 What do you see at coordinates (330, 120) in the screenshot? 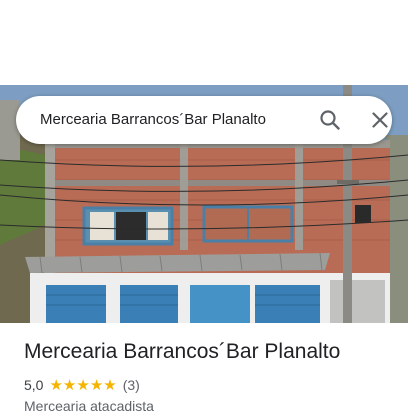
I see `search-icon` at bounding box center [330, 120].